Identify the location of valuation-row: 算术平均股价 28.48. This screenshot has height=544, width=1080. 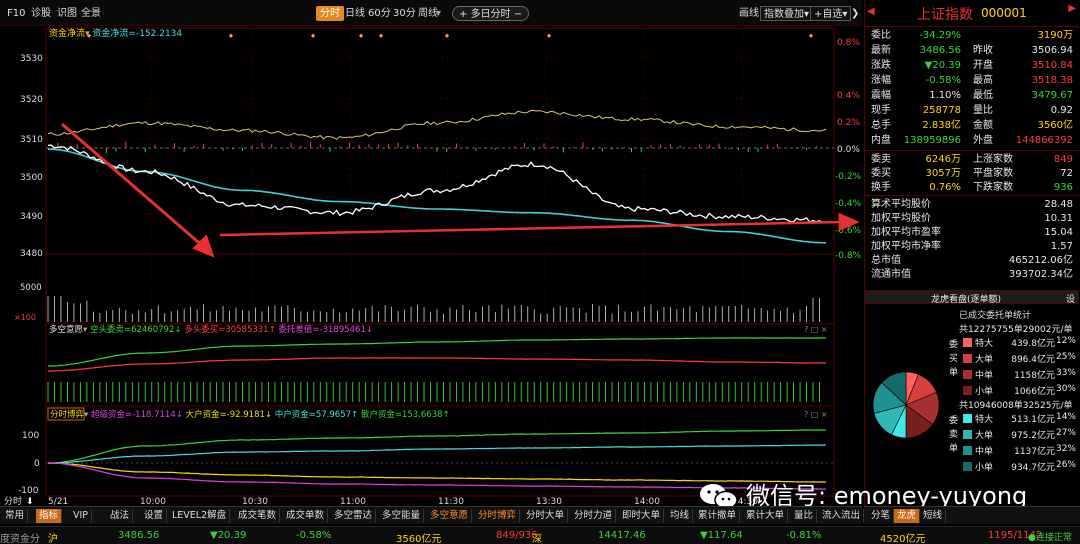
(971, 204).